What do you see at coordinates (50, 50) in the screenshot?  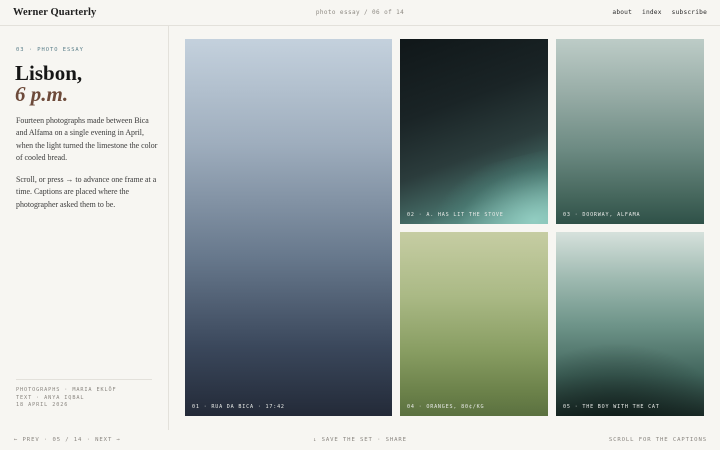 I see `section-kicker: 03 · PHOTO ESSAY` at bounding box center [50, 50].